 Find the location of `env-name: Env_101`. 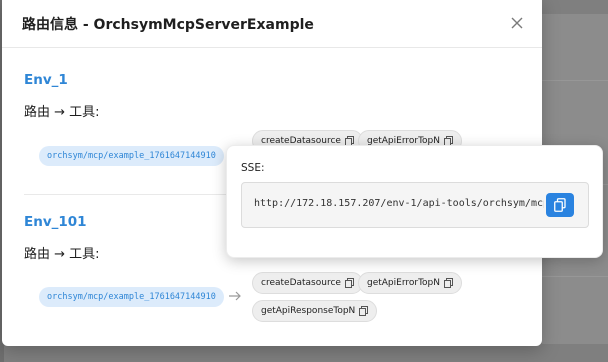

env-name: Env_101 is located at coordinates (55, 222).